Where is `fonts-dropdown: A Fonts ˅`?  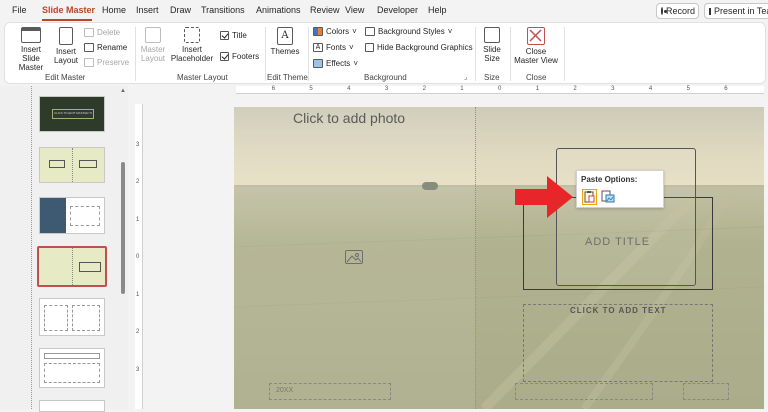
fonts-dropdown: A Fonts ˅ is located at coordinates (333, 47).